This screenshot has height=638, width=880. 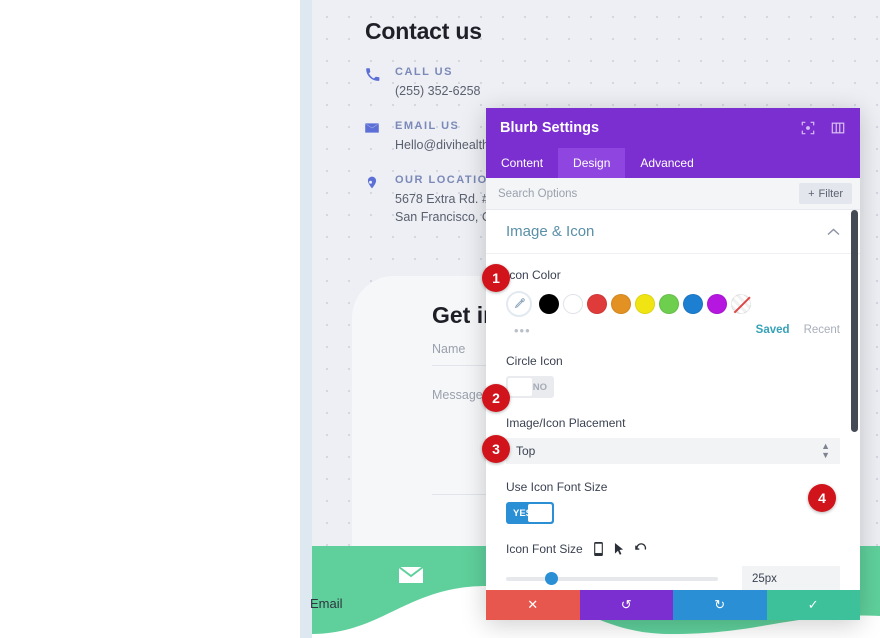 What do you see at coordinates (526, 451) in the screenshot?
I see `placement-value: Top` at bounding box center [526, 451].